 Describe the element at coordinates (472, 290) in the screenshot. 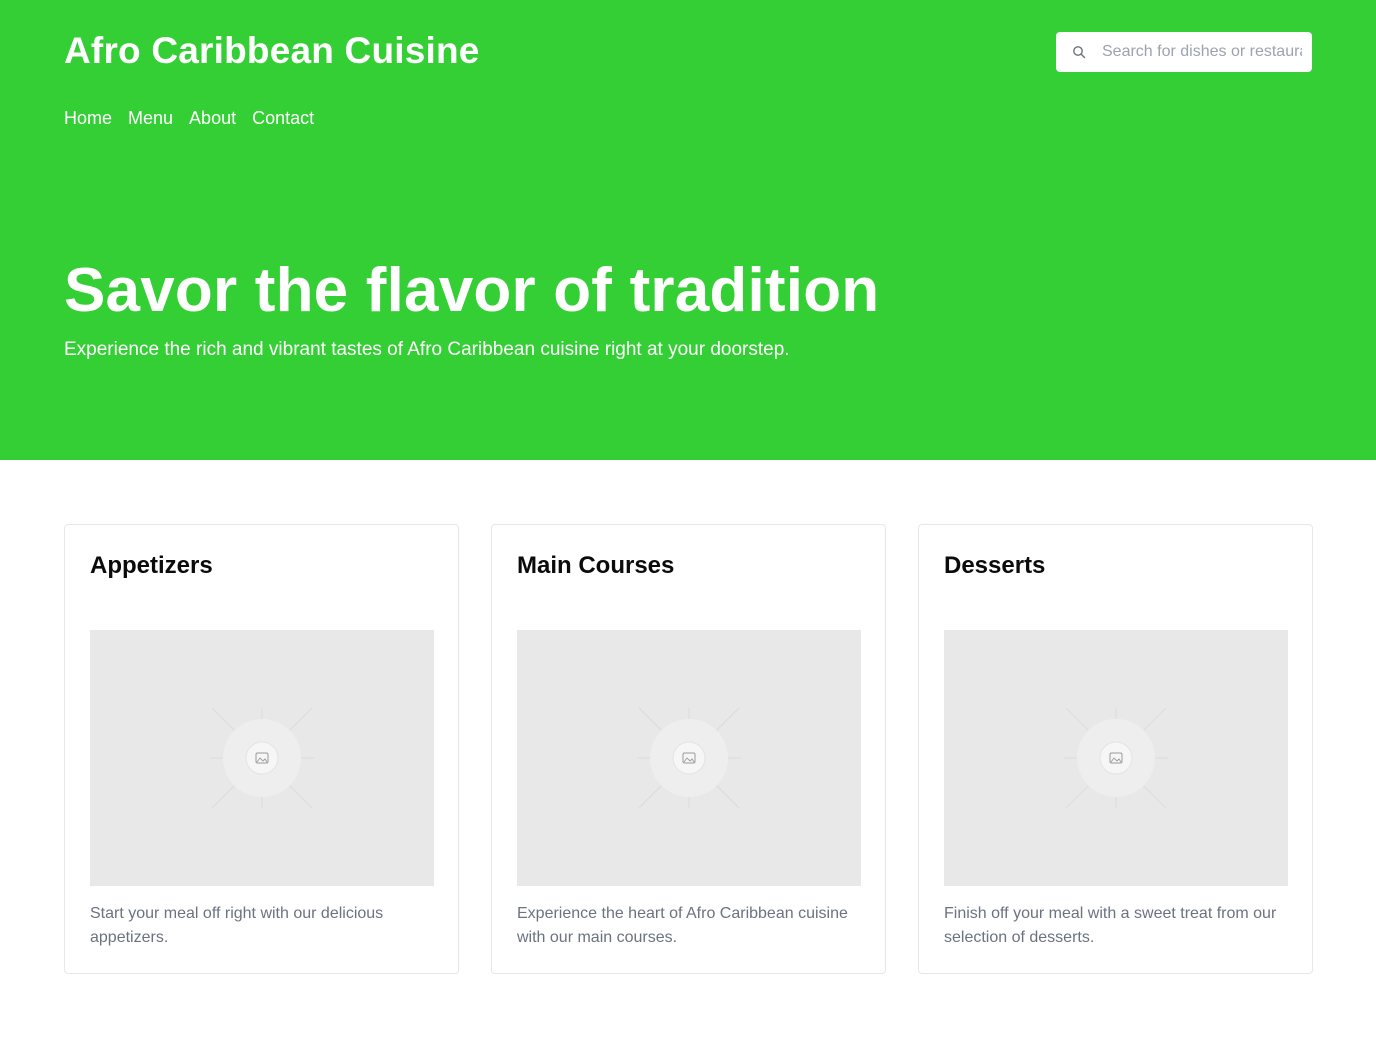

I see `hero-title: Savor the flavor of tradition` at that location.